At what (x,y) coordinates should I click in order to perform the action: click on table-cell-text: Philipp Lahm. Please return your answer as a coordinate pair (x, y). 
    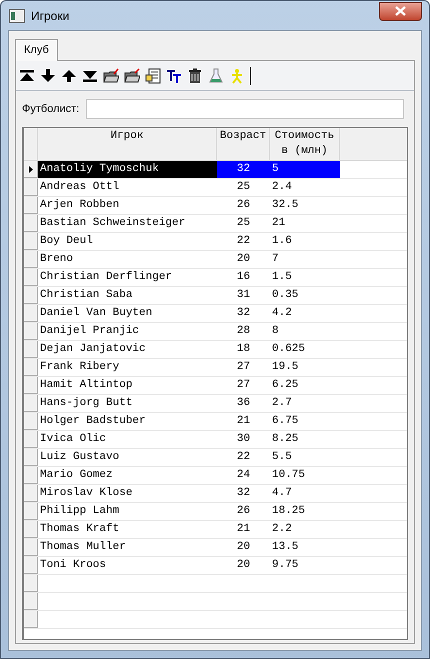
    Looking at the image, I should click on (79, 512).